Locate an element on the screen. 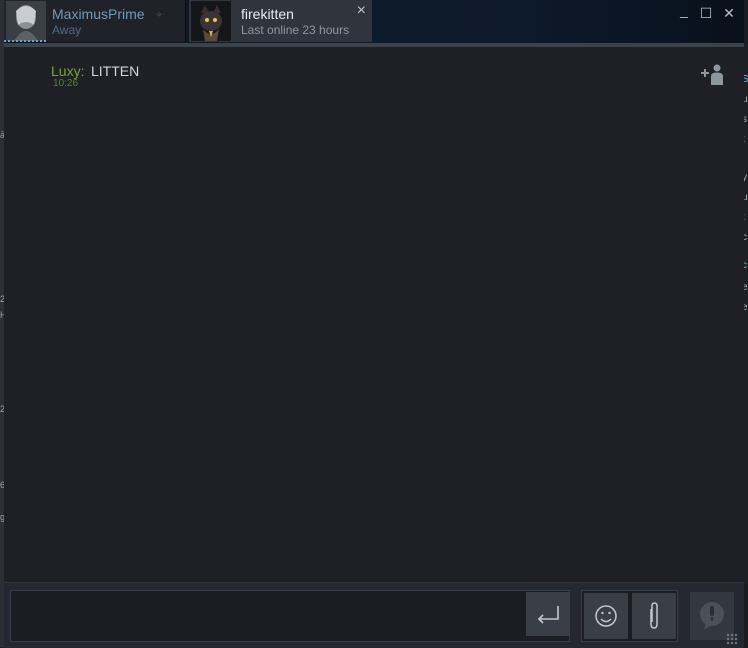 Image resolution: width=748 pixels, height=648 pixels. emoticon-button is located at coordinates (606, 616).